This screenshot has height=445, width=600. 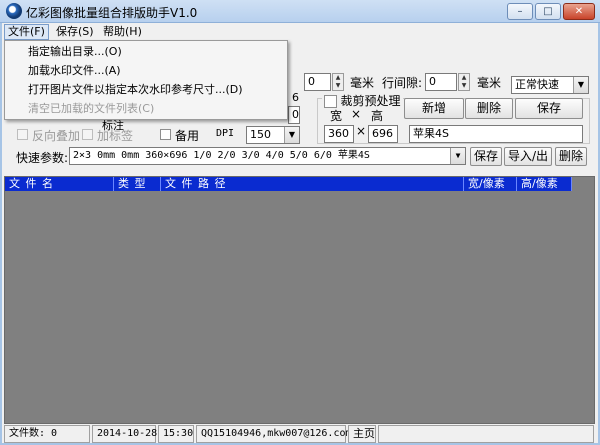 I want to click on quick-save-button: 保存, so click(x=486, y=156).